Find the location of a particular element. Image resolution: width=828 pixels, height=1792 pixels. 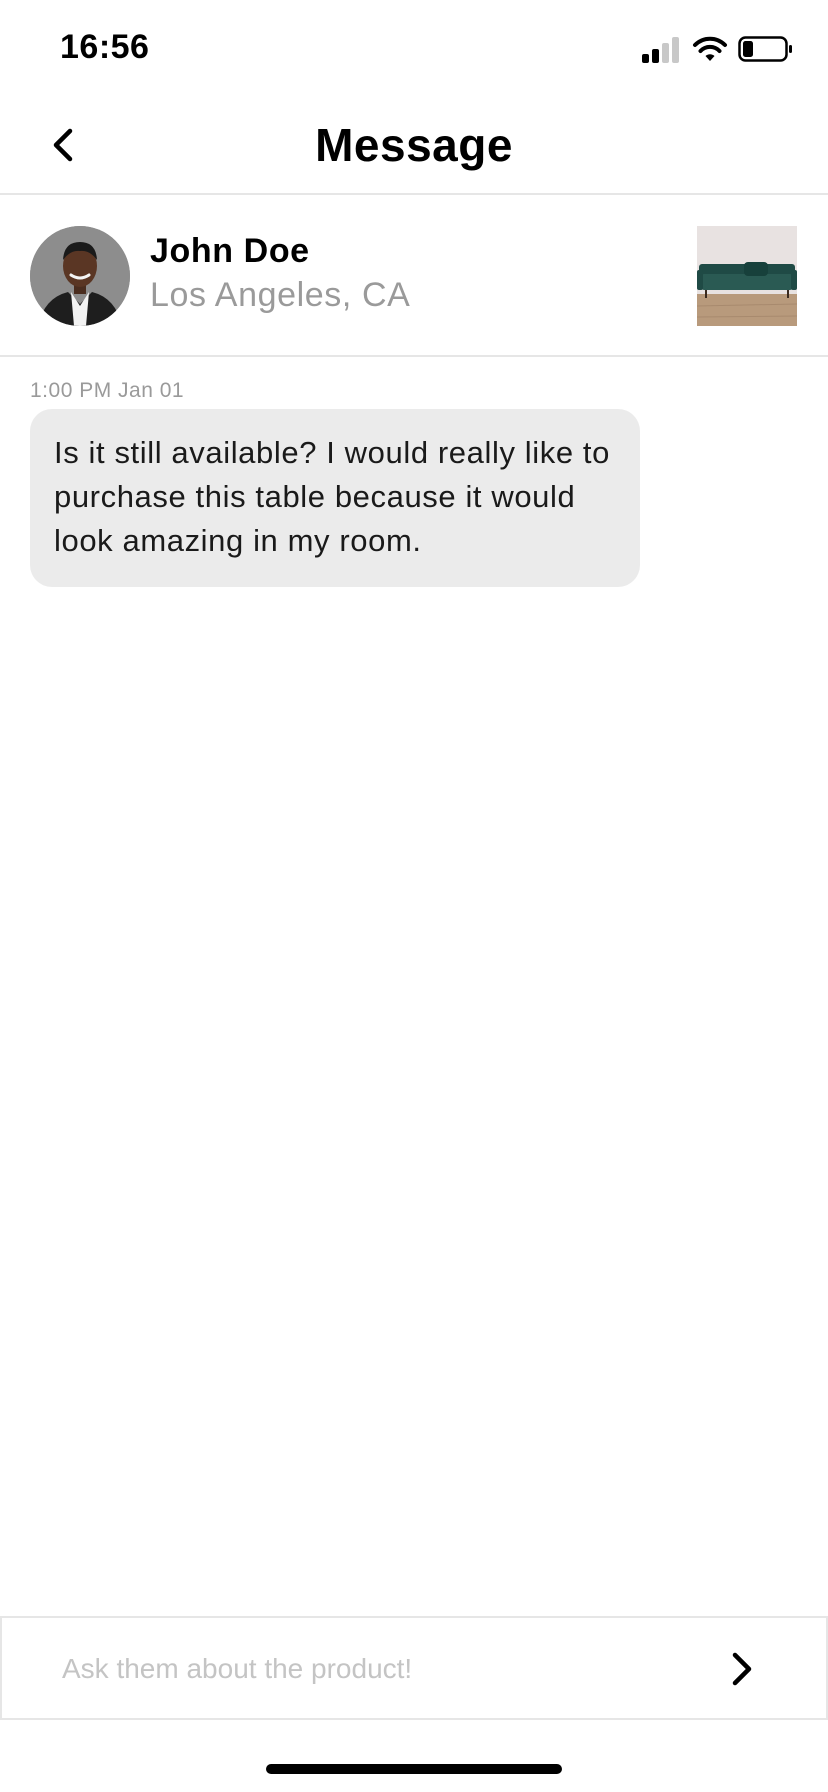

message-input is located at coordinates (362, 1669).